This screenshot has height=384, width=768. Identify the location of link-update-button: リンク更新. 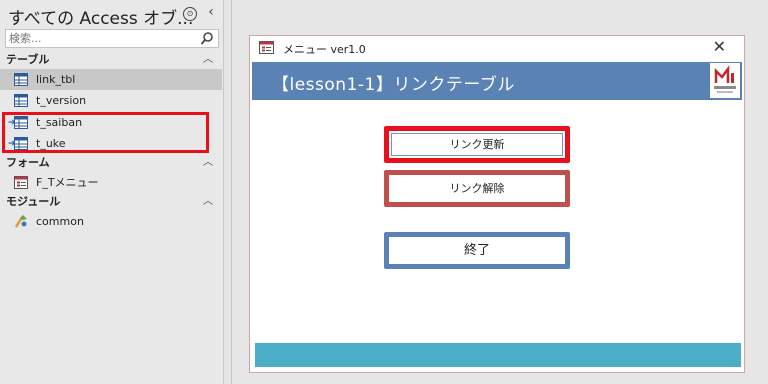
(477, 144).